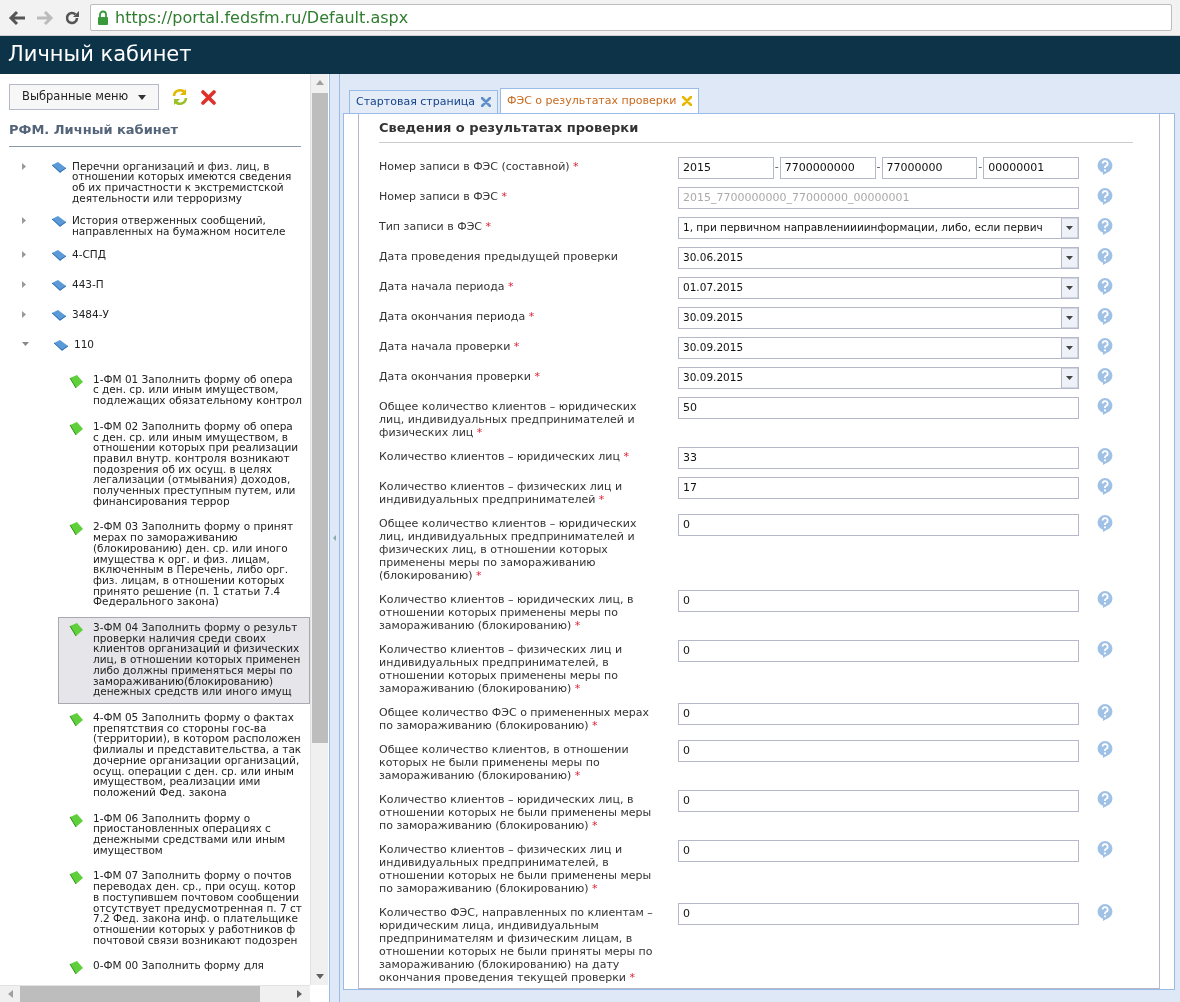 The width and height of the screenshot is (1180, 1002). I want to click on tree-item, so click(184, 660).